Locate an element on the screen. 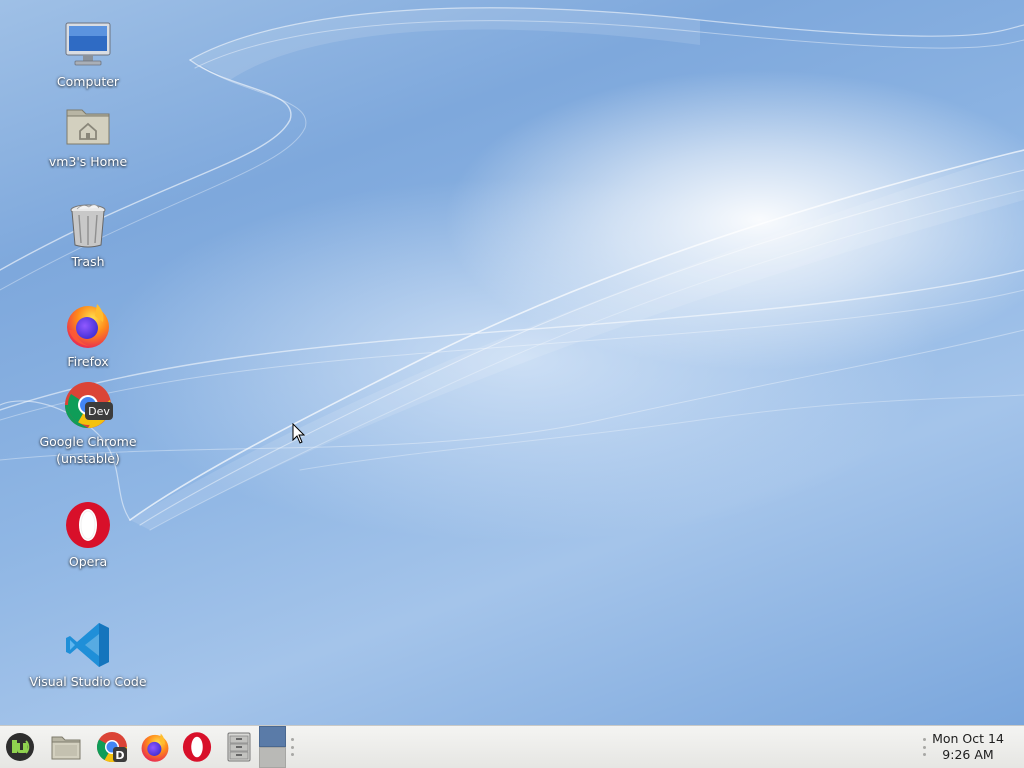 Image resolution: width=1024 pixels, height=768 pixels. clock-date: Mon Oct 14 is located at coordinates (968, 738).